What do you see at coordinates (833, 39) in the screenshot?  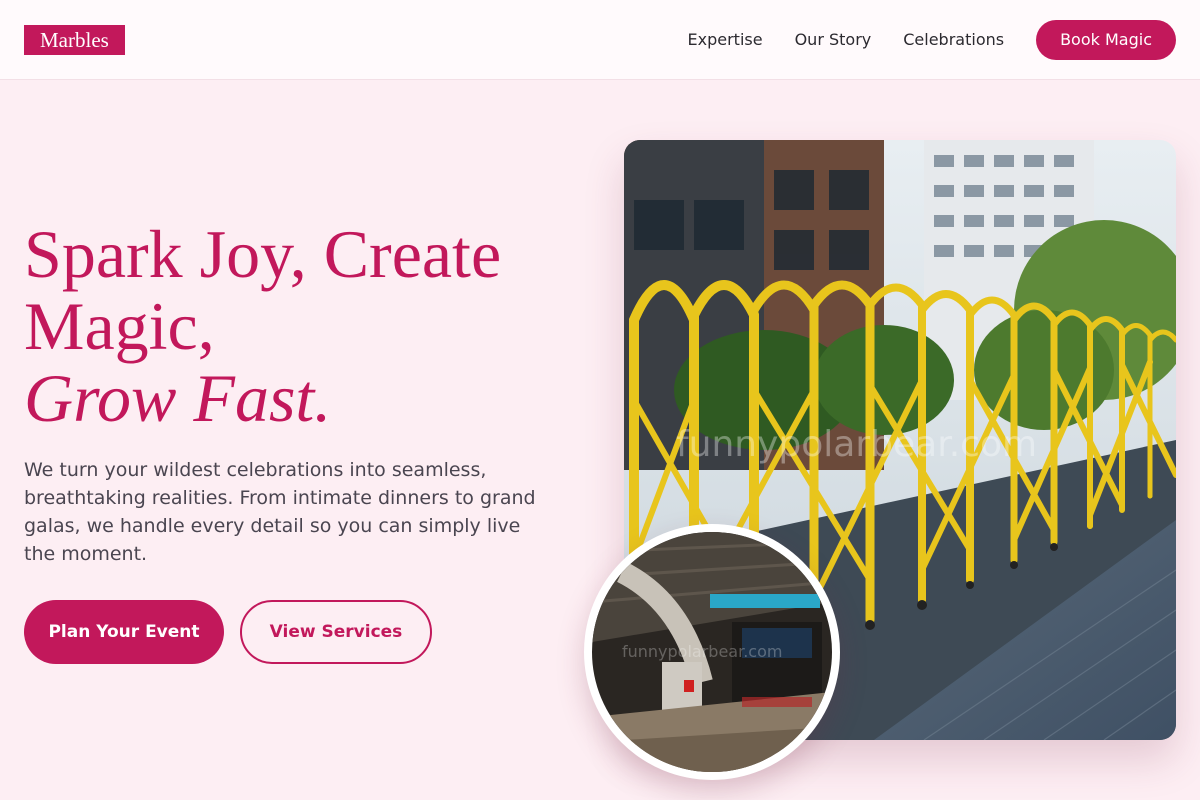 I see `nav-link-our-story: Our Story` at bounding box center [833, 39].